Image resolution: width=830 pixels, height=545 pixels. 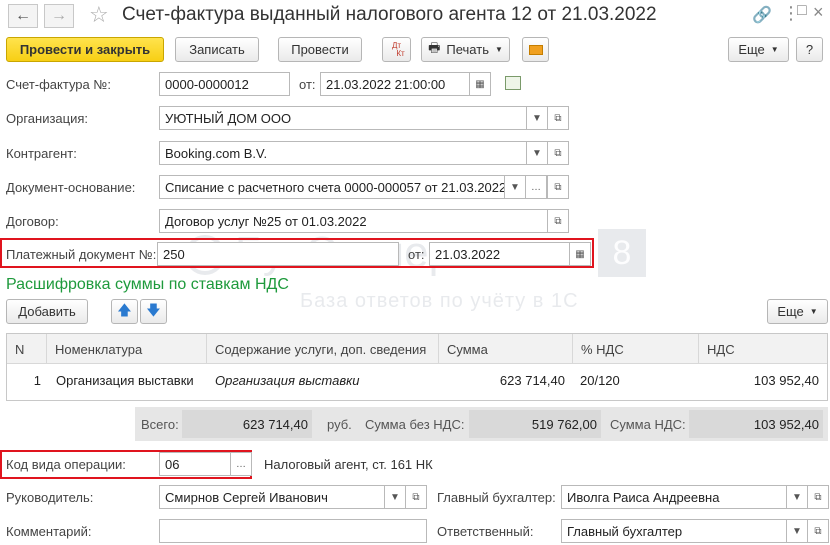 I want to click on more-label: Еще, so click(x=751, y=49).